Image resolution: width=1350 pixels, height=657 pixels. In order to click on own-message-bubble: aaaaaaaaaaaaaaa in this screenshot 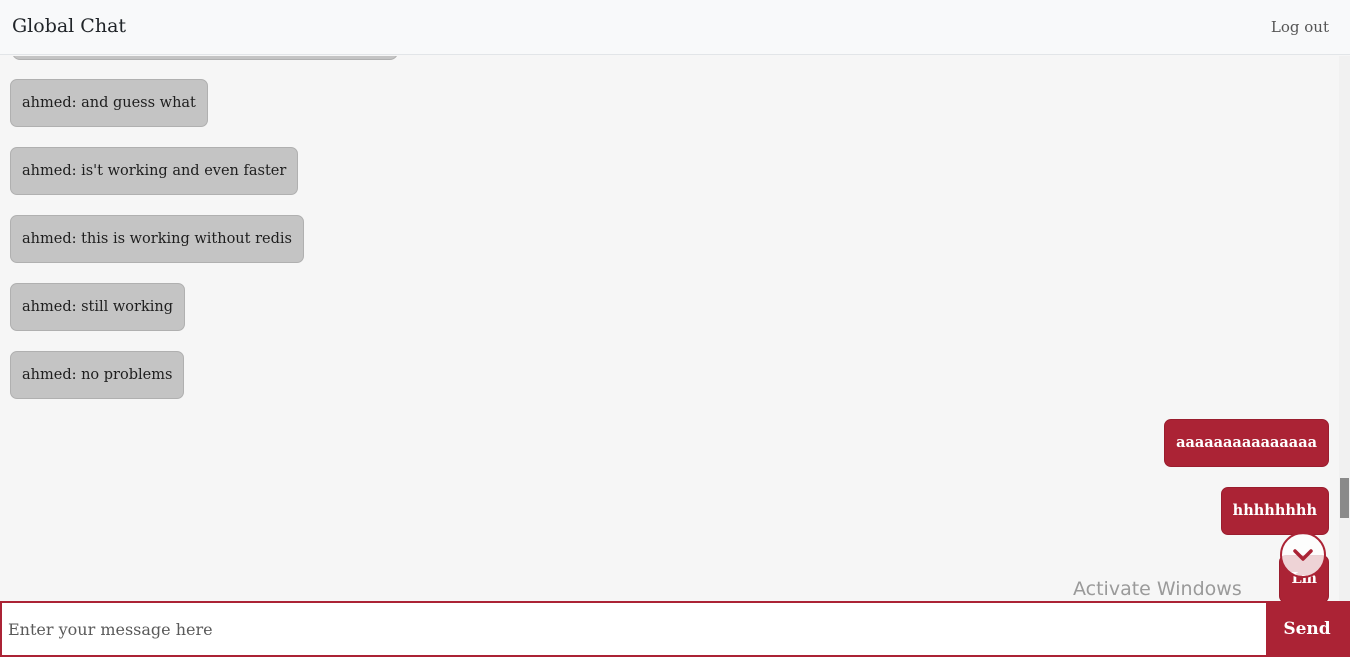, I will do `click(1246, 443)`.